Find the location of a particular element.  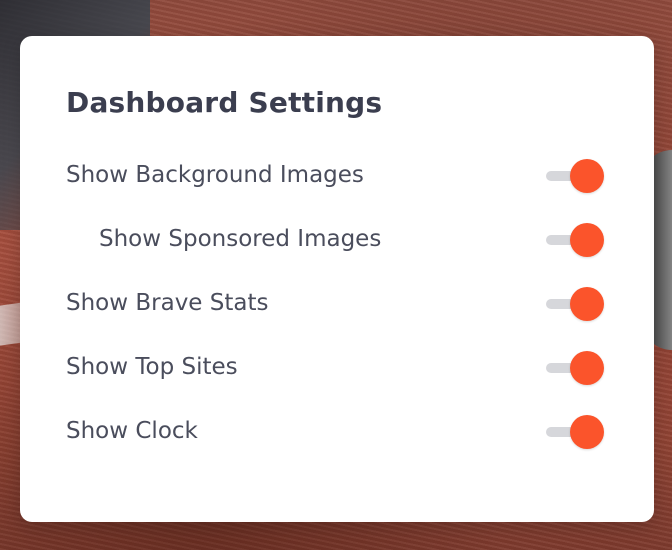

toggle-clock is located at coordinates (575, 431).